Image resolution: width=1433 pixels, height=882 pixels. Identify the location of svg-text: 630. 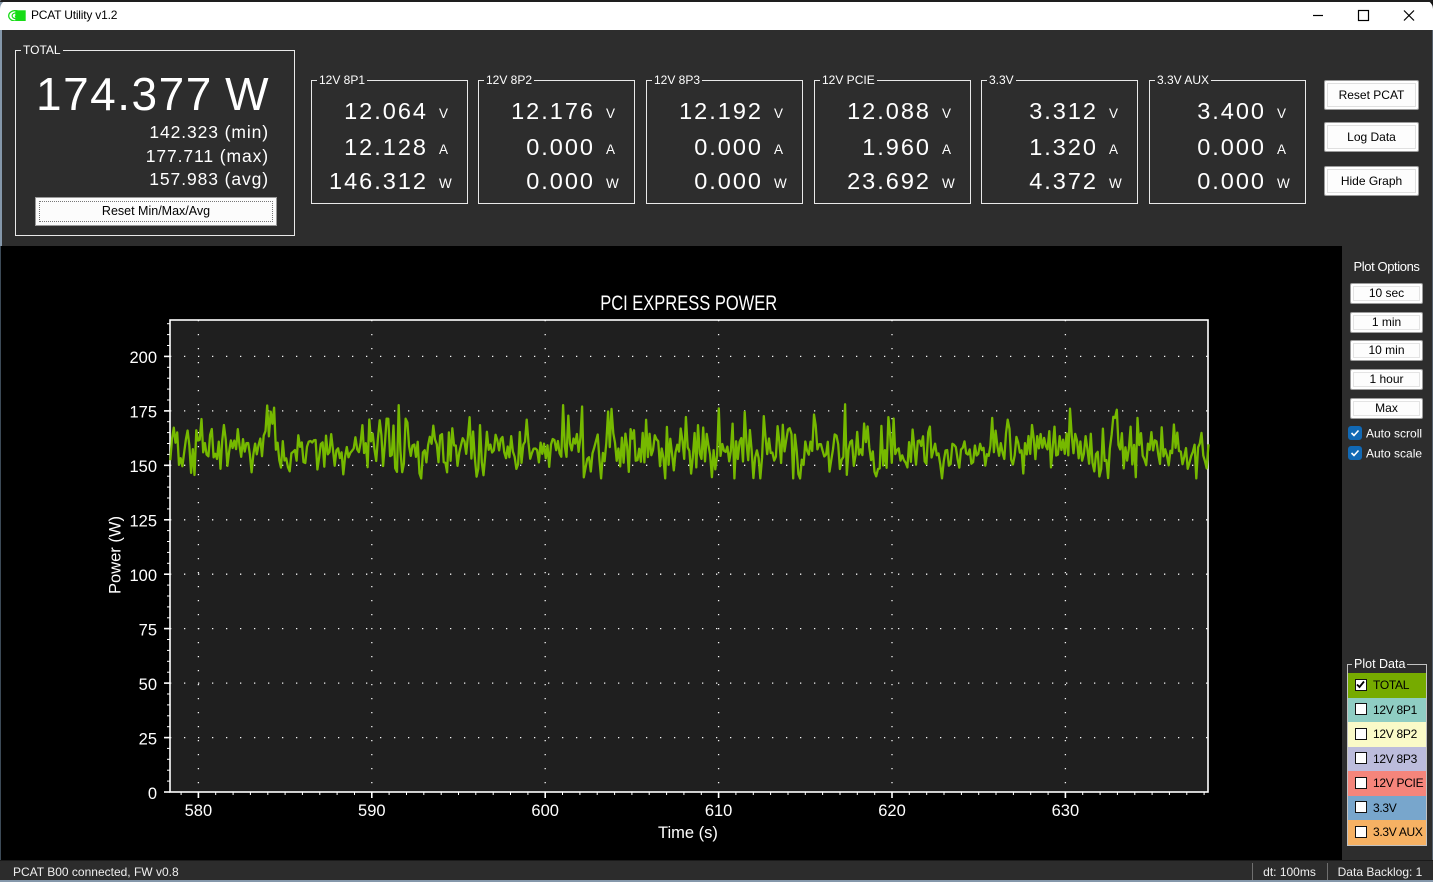
(1066, 811).